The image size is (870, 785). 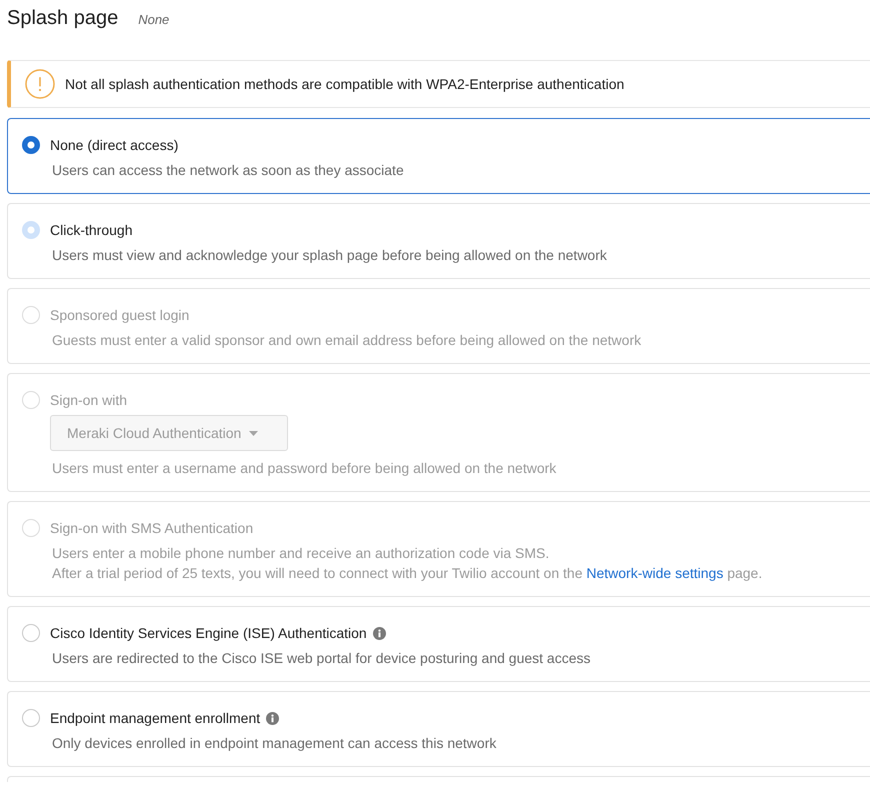 What do you see at coordinates (438, 241) in the screenshot?
I see `option-card: Click-through Users must view and acknowledge your splash page before being allowed on the network` at bounding box center [438, 241].